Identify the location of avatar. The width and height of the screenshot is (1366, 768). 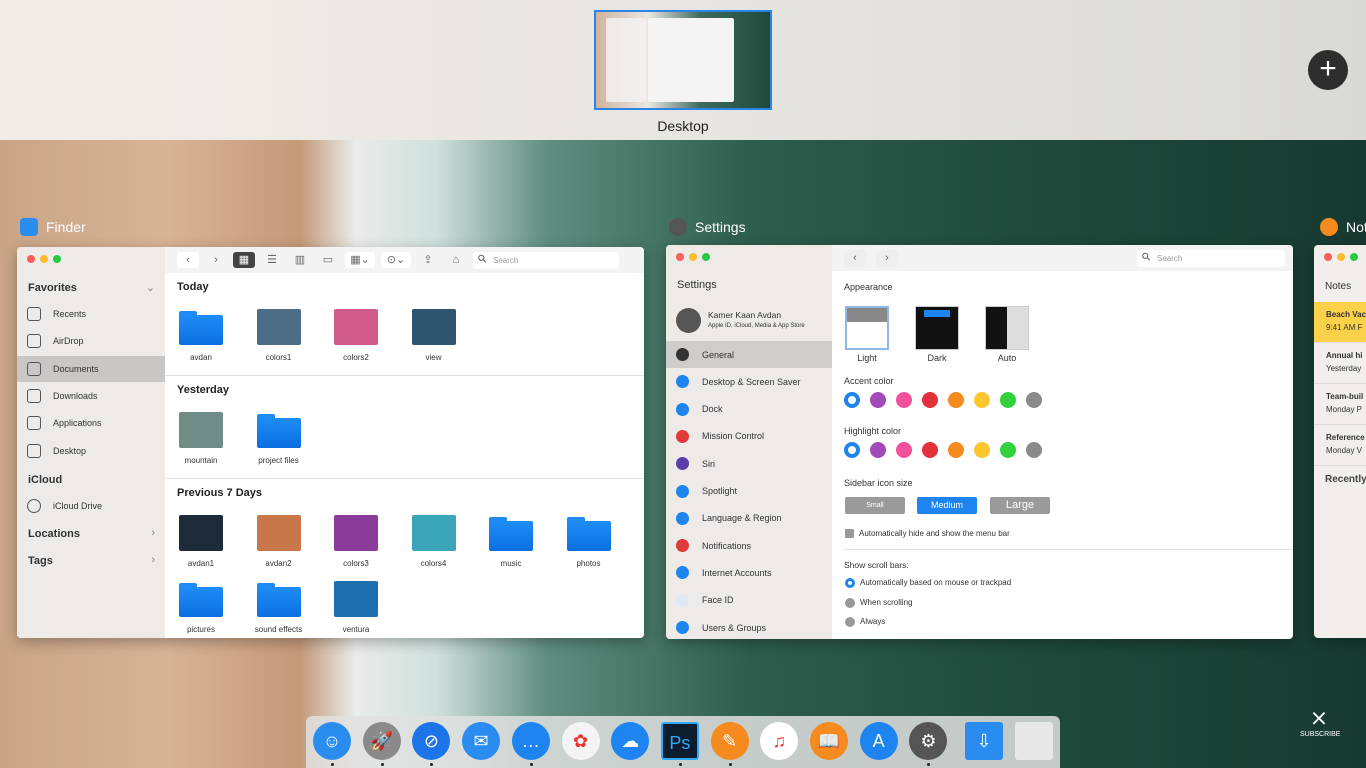
(688, 320).